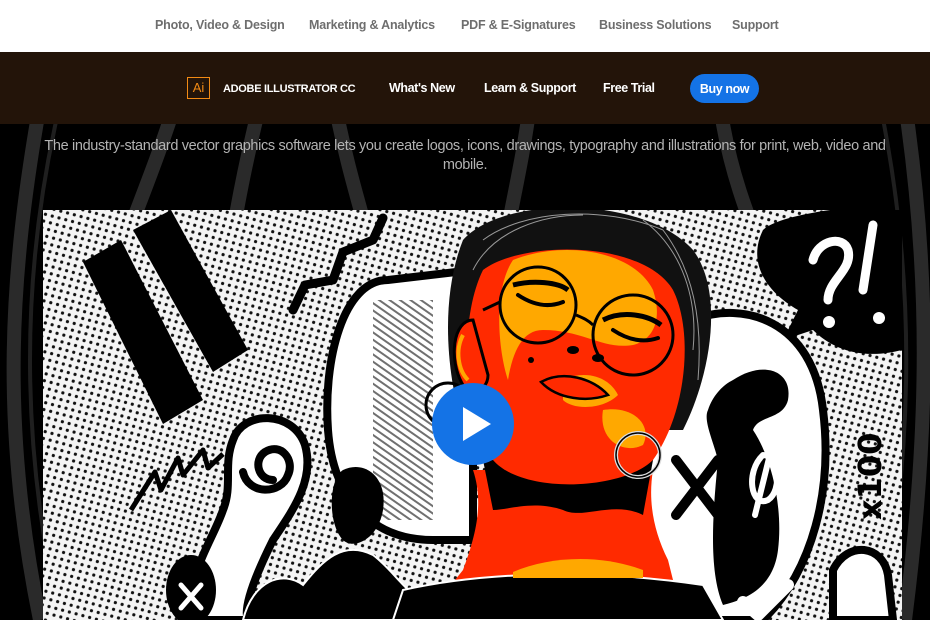  I want to click on doodle-white-blob-bottom-right, so click(863, 583).